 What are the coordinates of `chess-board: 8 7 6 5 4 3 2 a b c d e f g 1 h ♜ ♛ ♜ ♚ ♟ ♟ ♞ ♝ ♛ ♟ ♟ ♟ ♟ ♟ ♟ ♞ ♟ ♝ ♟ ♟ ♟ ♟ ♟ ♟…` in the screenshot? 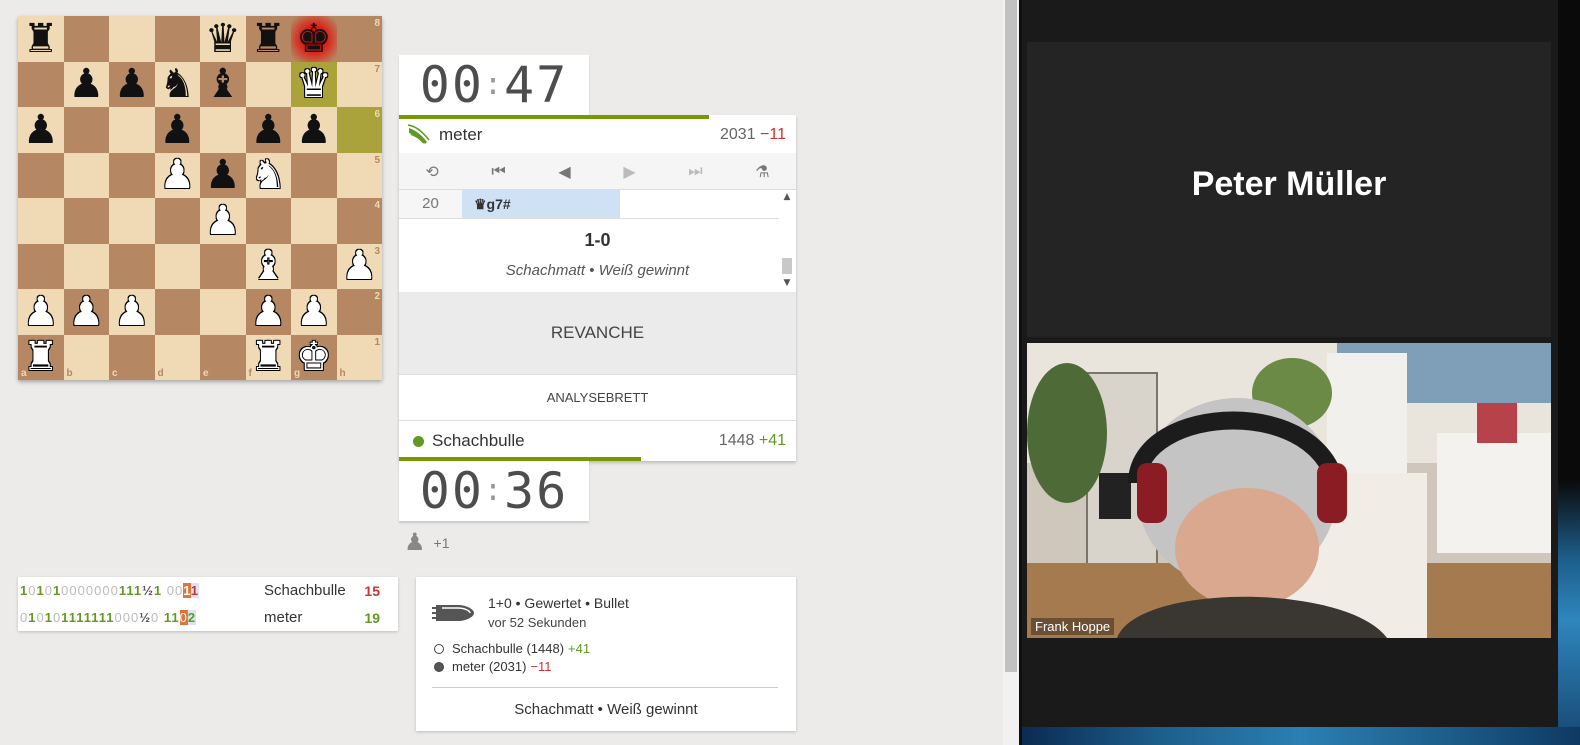 It's located at (200, 198).